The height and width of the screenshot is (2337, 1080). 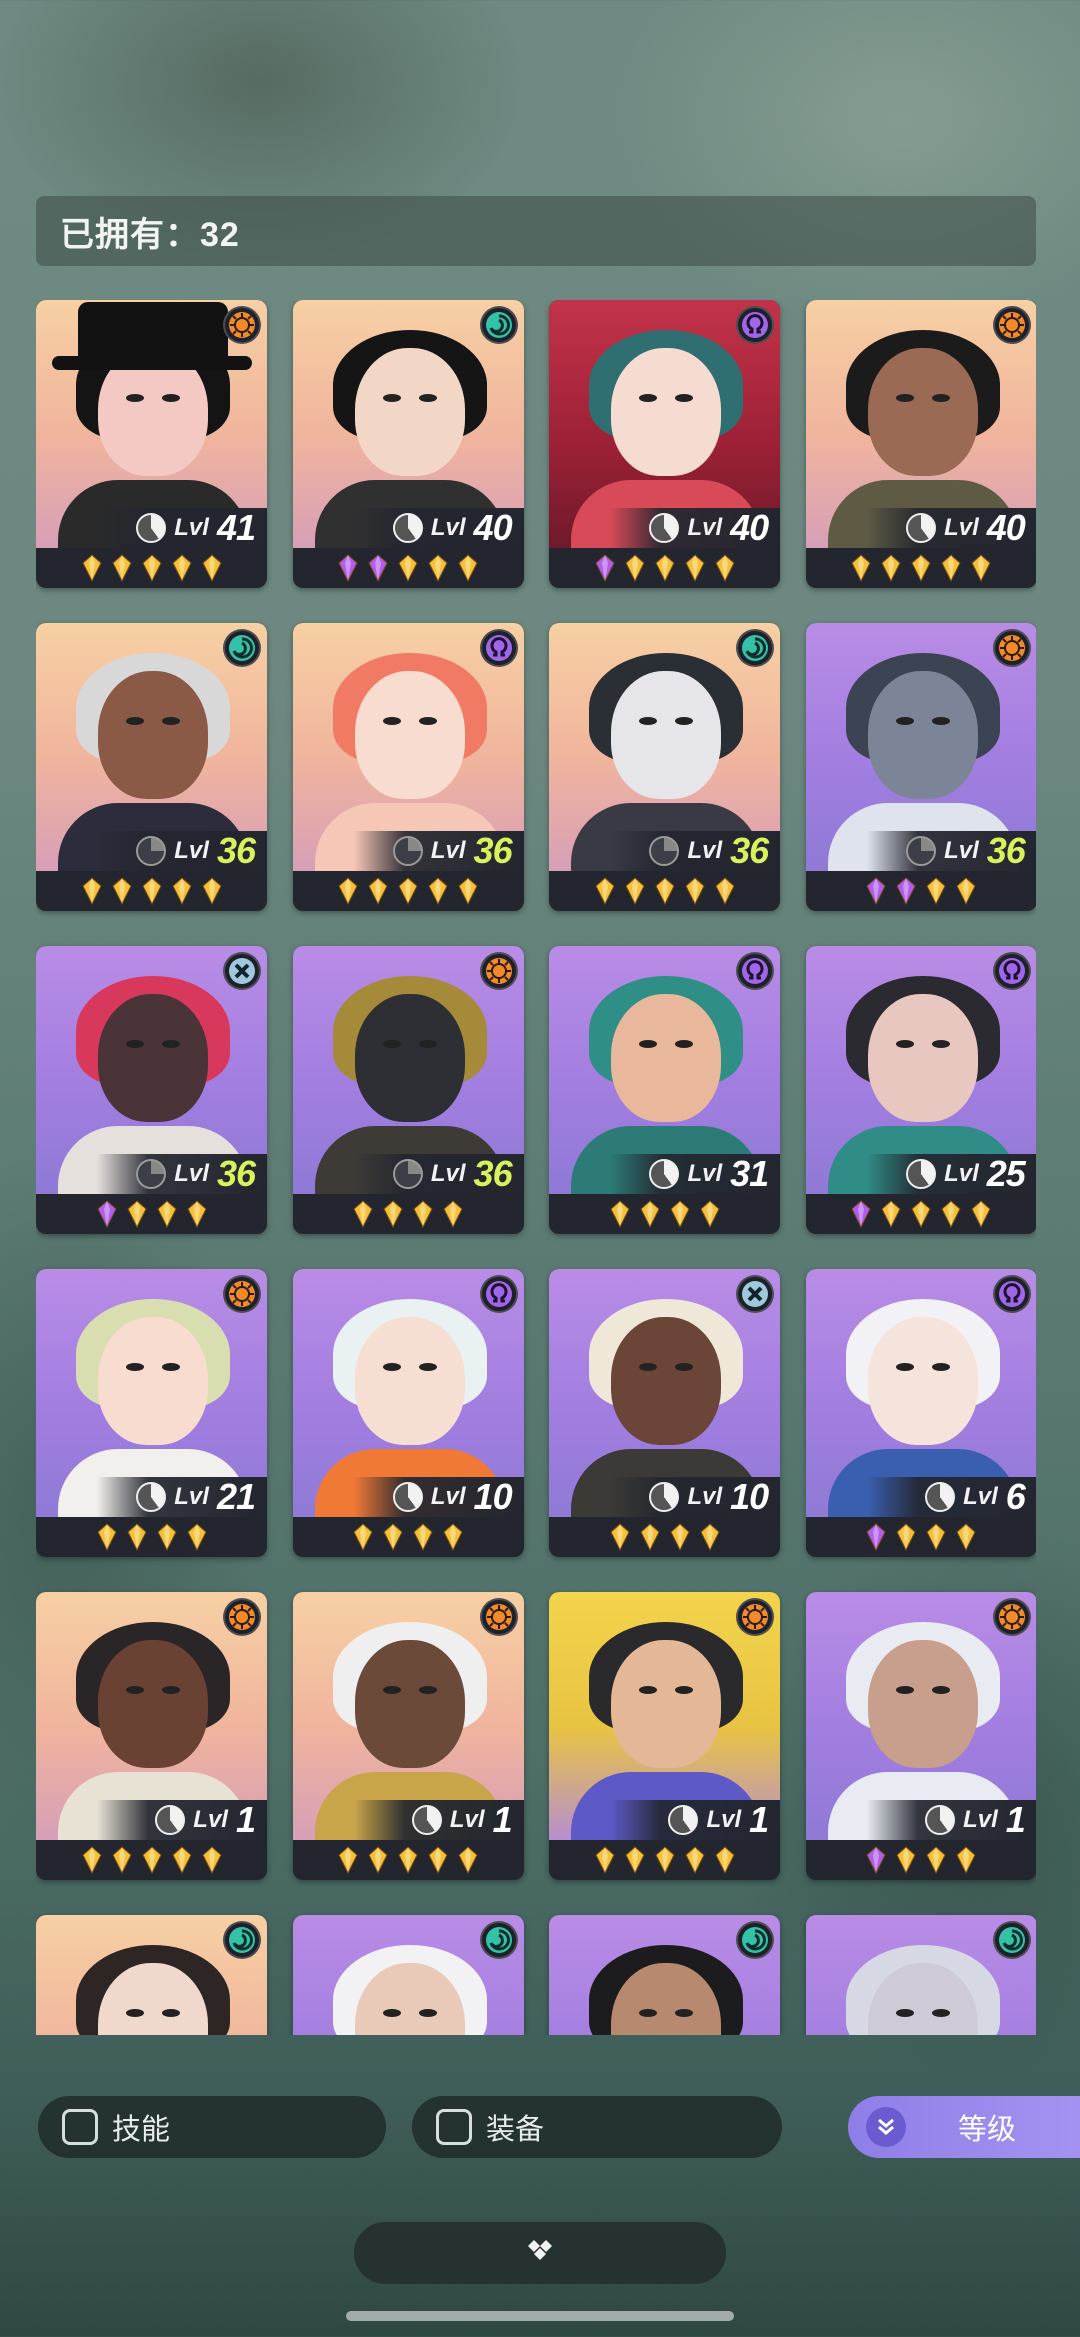 I want to click on owned-count-label: 已拥有：32, so click(x=150, y=234).